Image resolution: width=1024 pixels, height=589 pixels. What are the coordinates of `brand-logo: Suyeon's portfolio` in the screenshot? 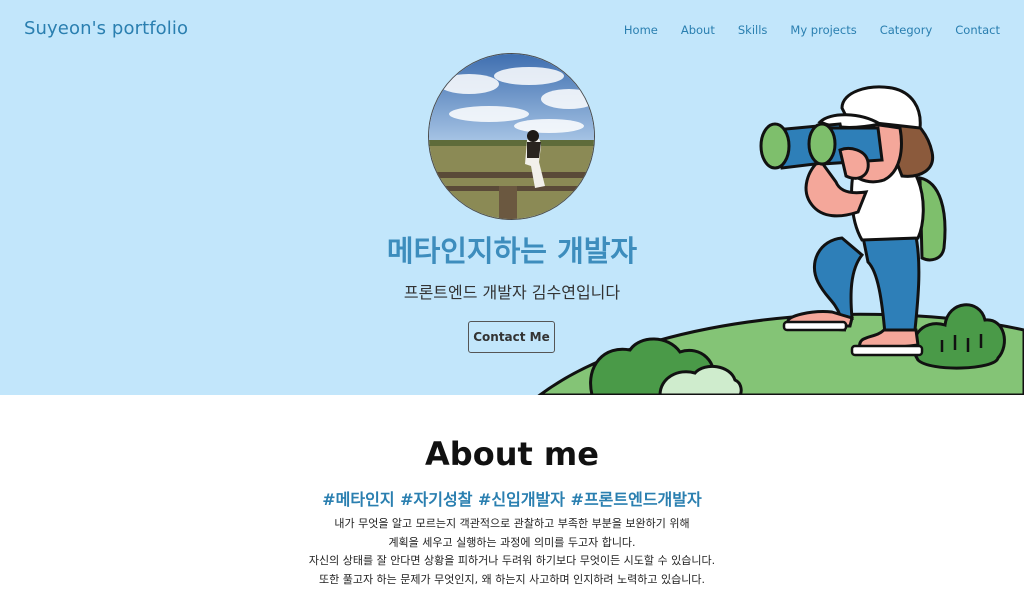 It's located at (106, 28).